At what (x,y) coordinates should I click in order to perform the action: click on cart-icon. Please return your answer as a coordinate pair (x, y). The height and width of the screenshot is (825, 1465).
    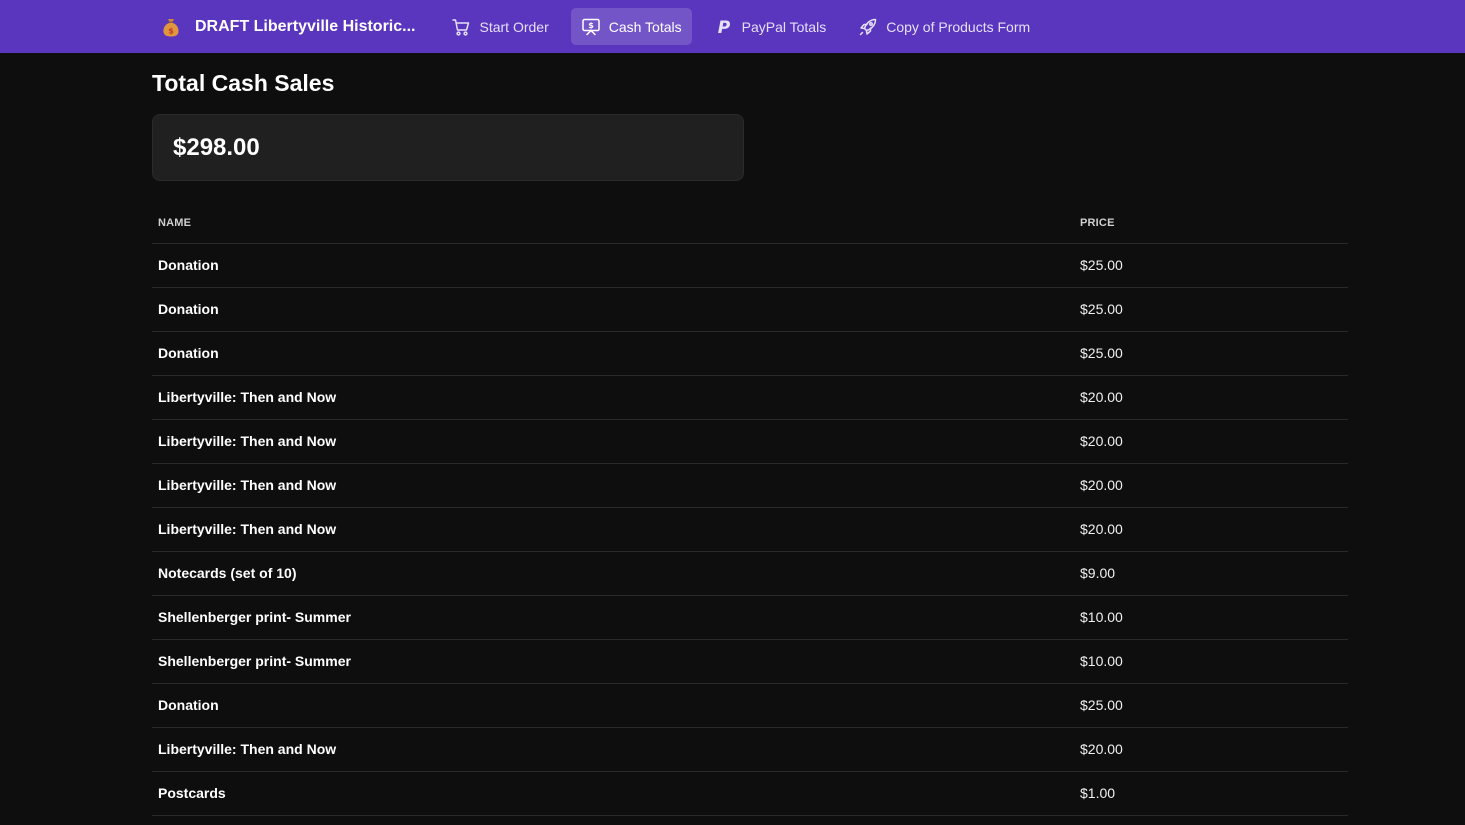
    Looking at the image, I should click on (461, 27).